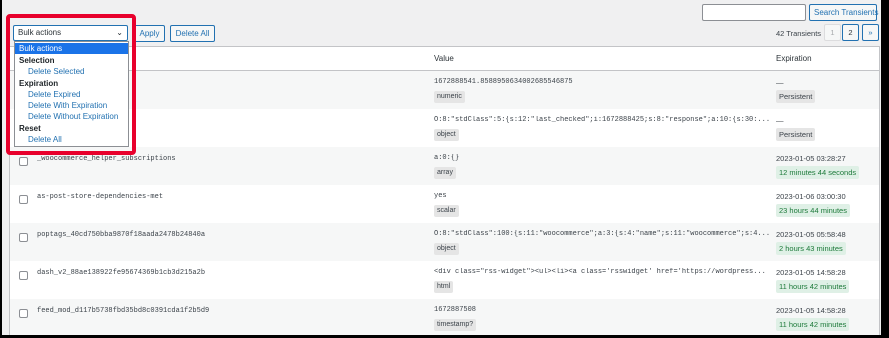 Image resolution: width=889 pixels, height=338 pixels. What do you see at coordinates (106, 159) in the screenshot?
I see `transient-name: _woocommerce_helper_subscriptions` at bounding box center [106, 159].